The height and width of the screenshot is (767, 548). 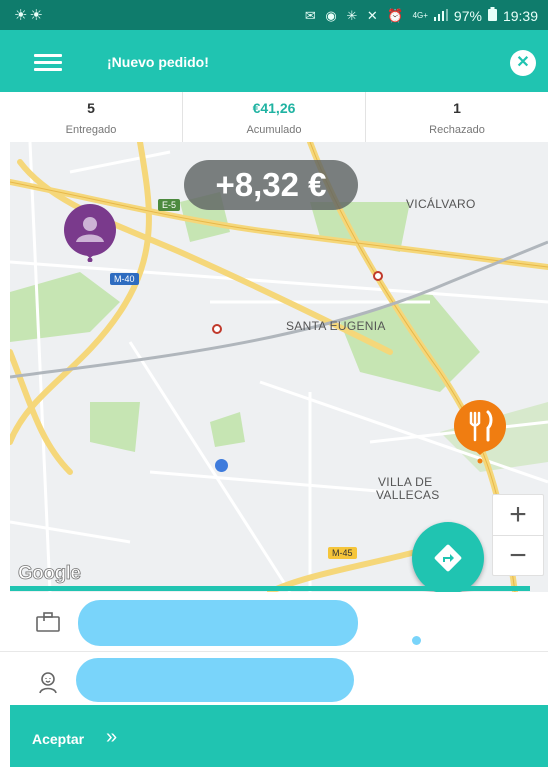 I want to click on briefcase-icon, so click(x=48, y=622).